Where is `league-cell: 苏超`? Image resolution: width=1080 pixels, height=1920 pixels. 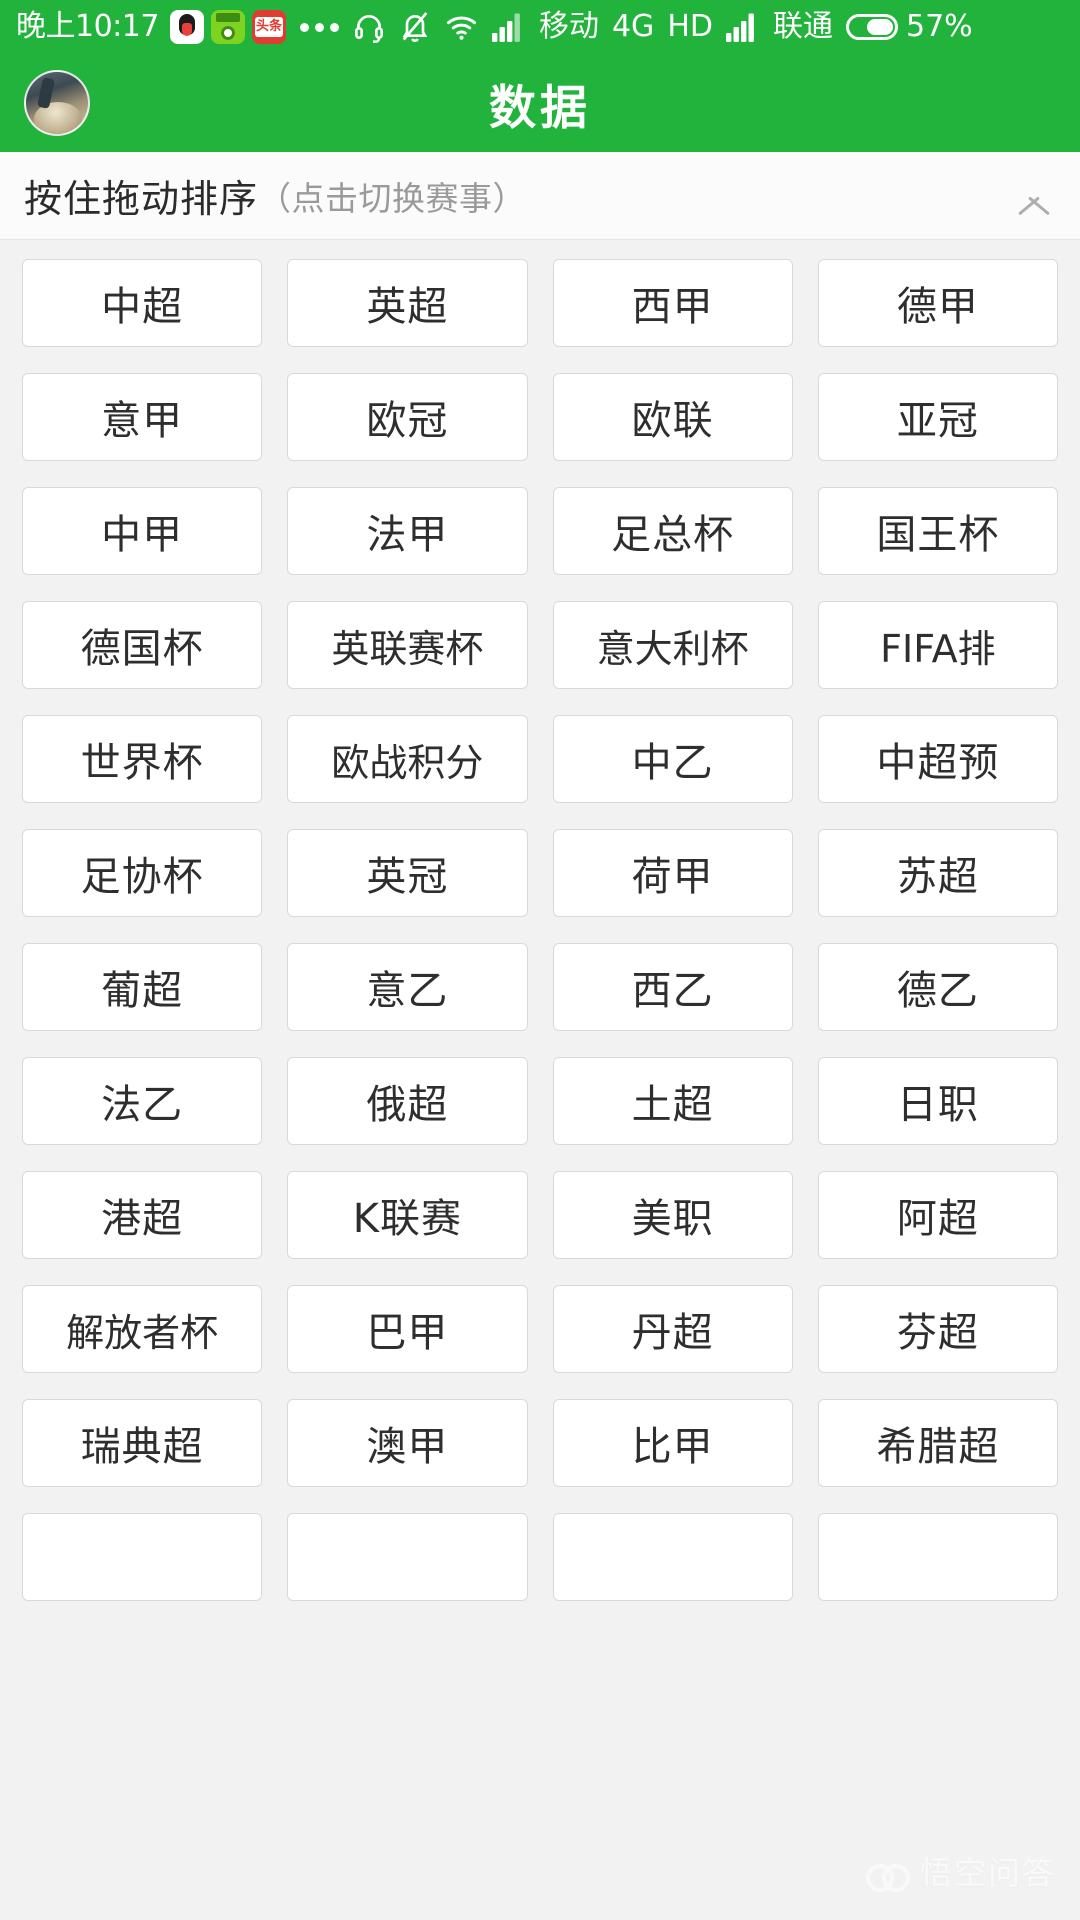 league-cell: 苏超 is located at coordinates (937, 873).